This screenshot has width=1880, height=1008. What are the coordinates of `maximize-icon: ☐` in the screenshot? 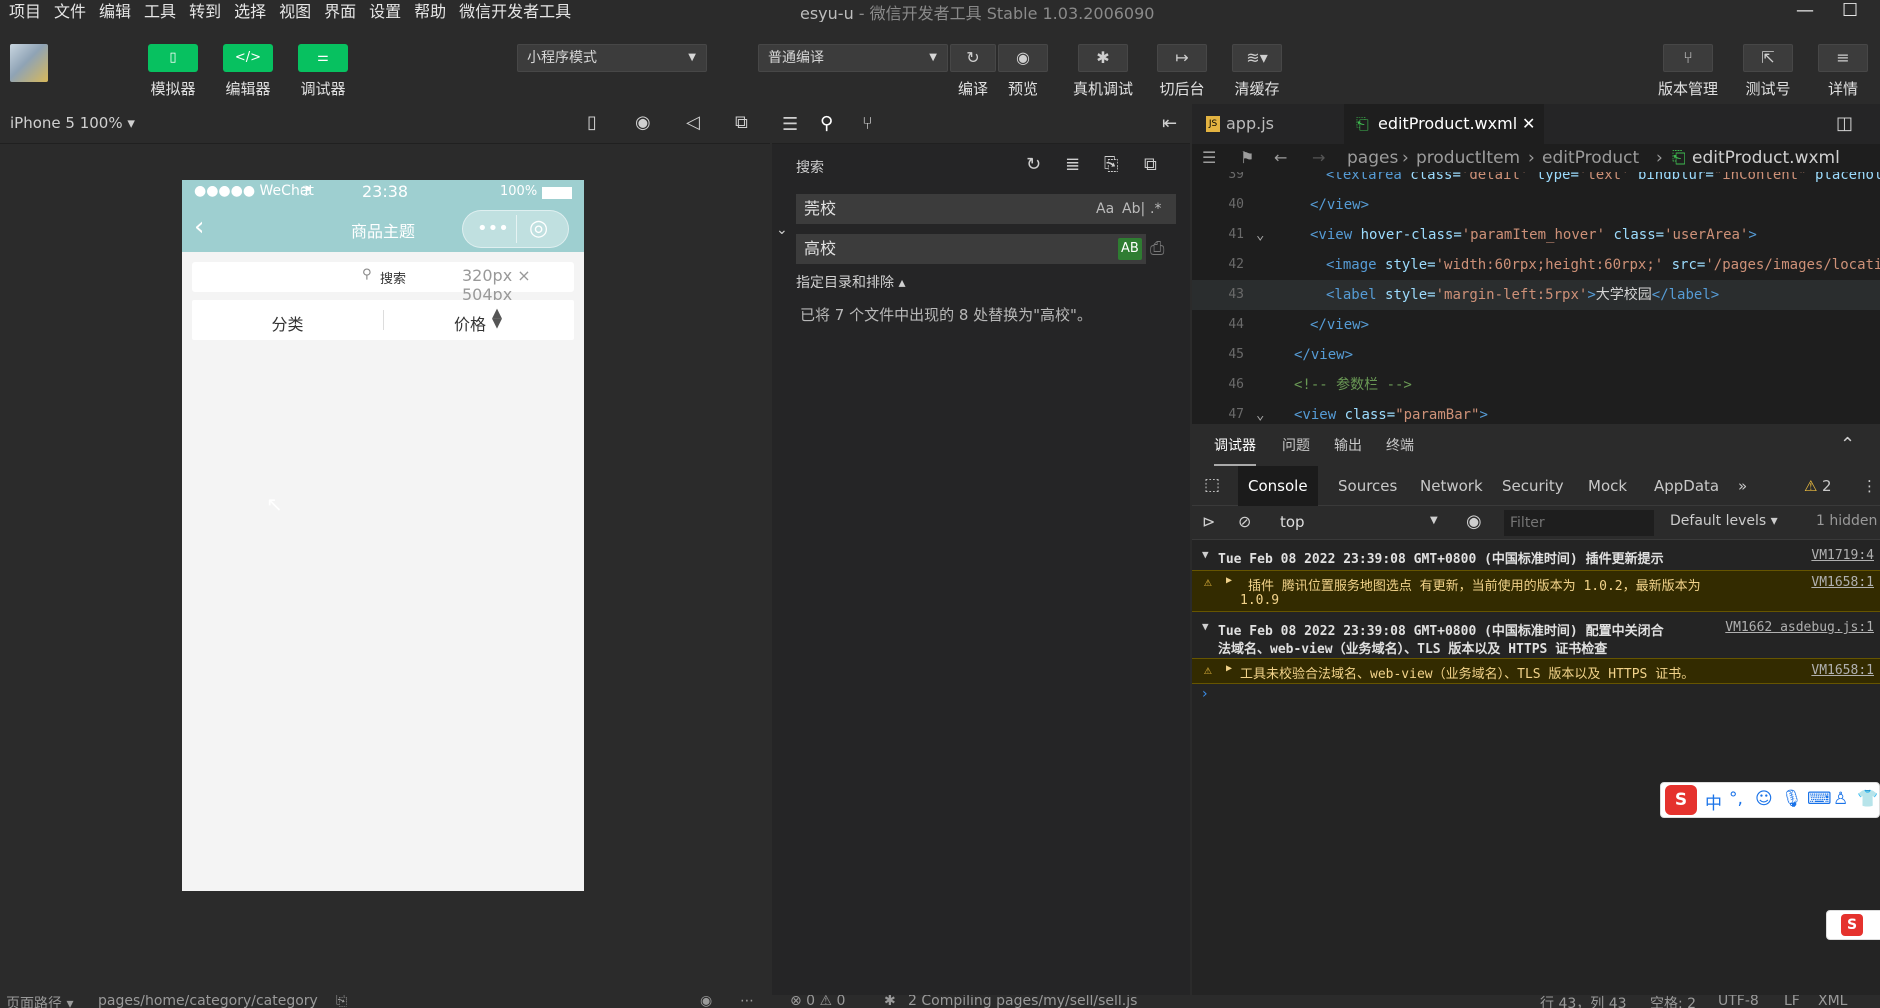 It's located at (1850, 10).